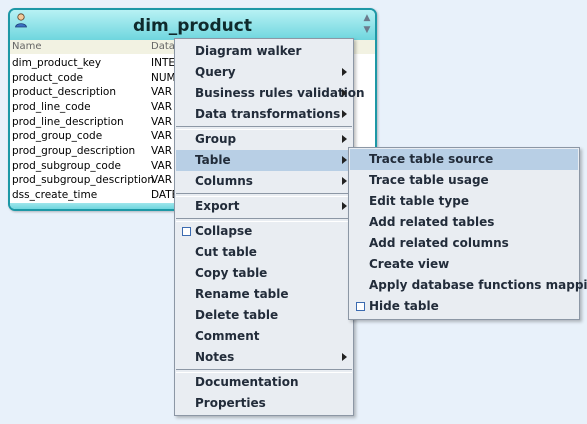  What do you see at coordinates (64, 92) in the screenshot?
I see `column-name: product_description` at bounding box center [64, 92].